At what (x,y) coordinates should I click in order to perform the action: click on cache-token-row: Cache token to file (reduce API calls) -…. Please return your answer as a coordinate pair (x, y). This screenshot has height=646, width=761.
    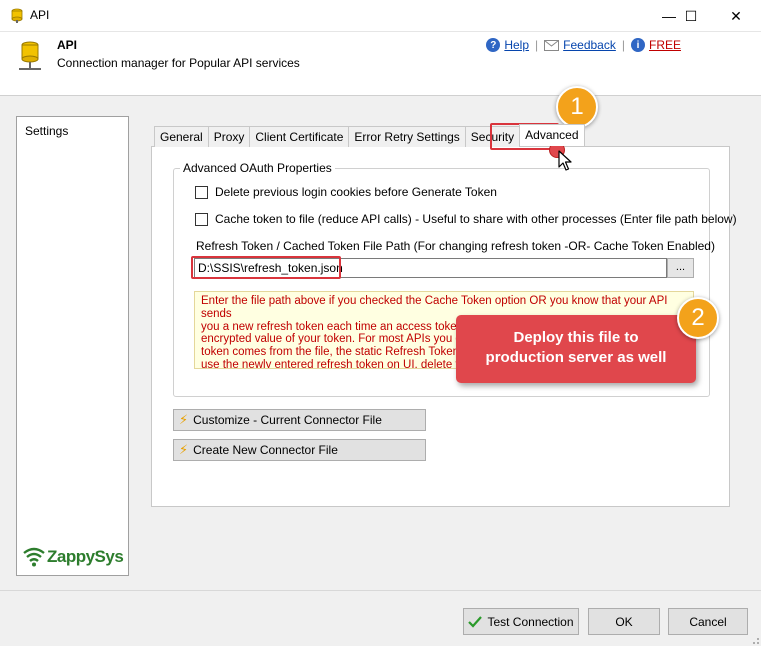
    Looking at the image, I should click on (466, 219).